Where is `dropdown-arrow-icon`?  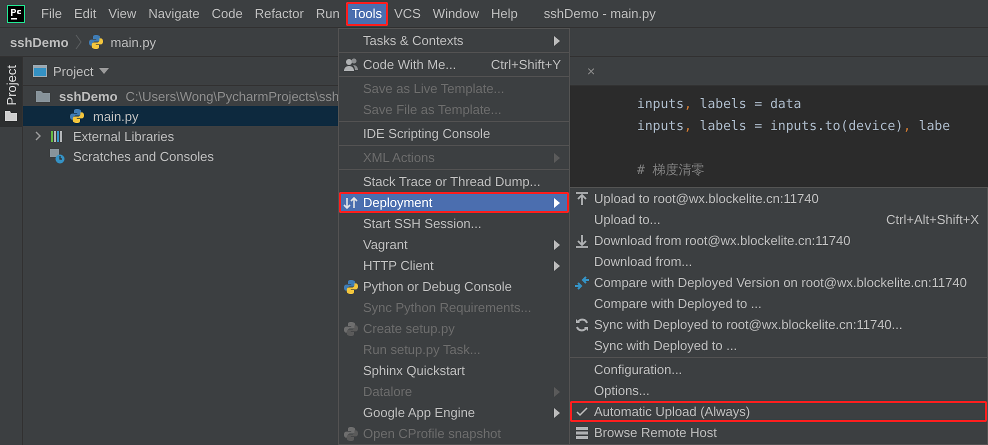
dropdown-arrow-icon is located at coordinates (104, 71).